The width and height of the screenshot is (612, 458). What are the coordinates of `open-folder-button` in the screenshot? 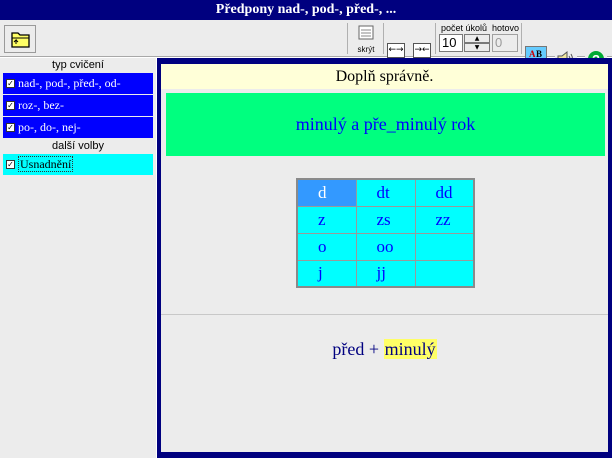 It's located at (20, 39).